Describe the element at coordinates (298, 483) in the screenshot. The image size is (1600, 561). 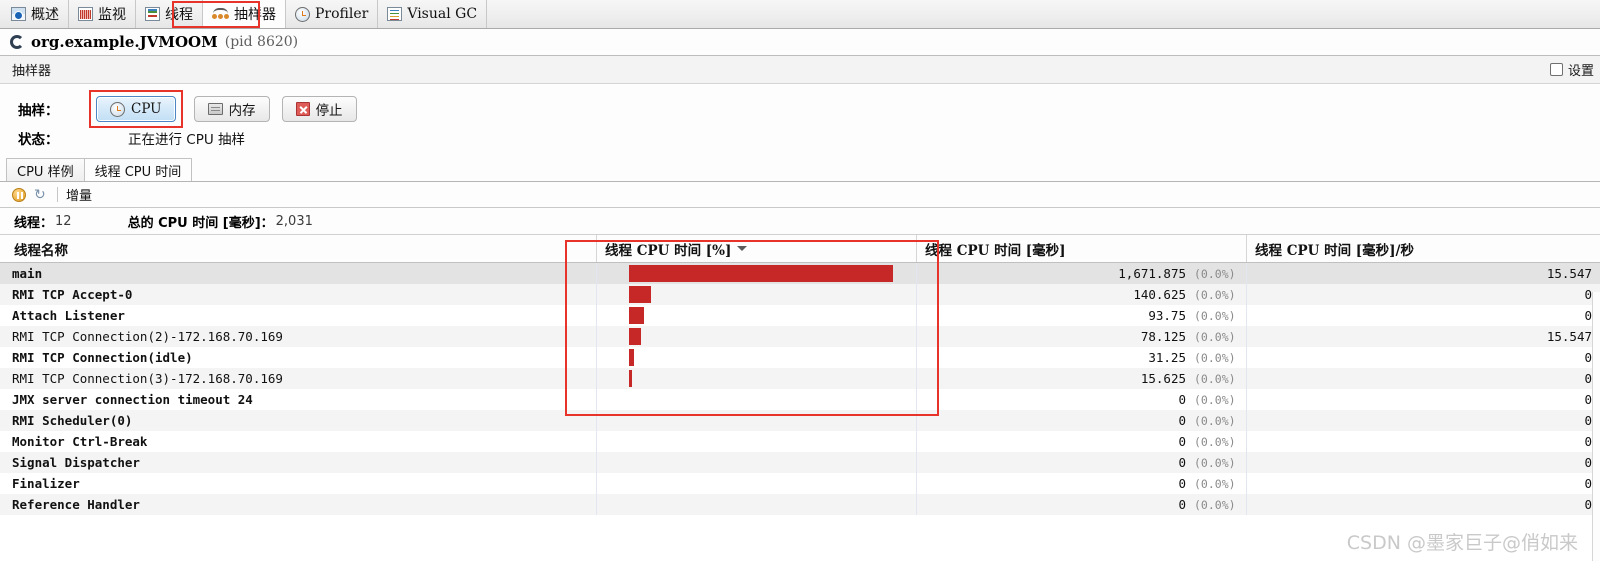
I see `cell-thread-name: Finalizer` at that location.